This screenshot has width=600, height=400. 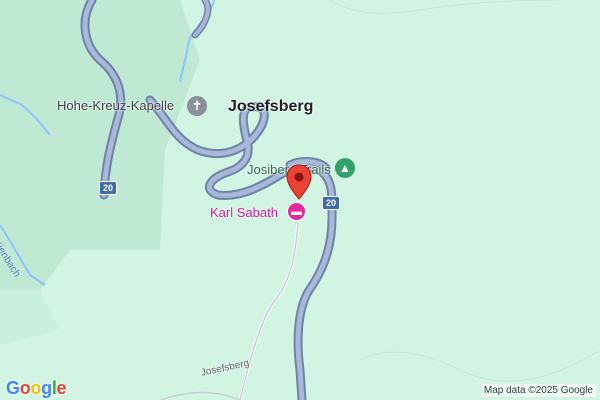 What do you see at coordinates (296, 211) in the screenshot?
I see `bed-icon: ▬` at bounding box center [296, 211].